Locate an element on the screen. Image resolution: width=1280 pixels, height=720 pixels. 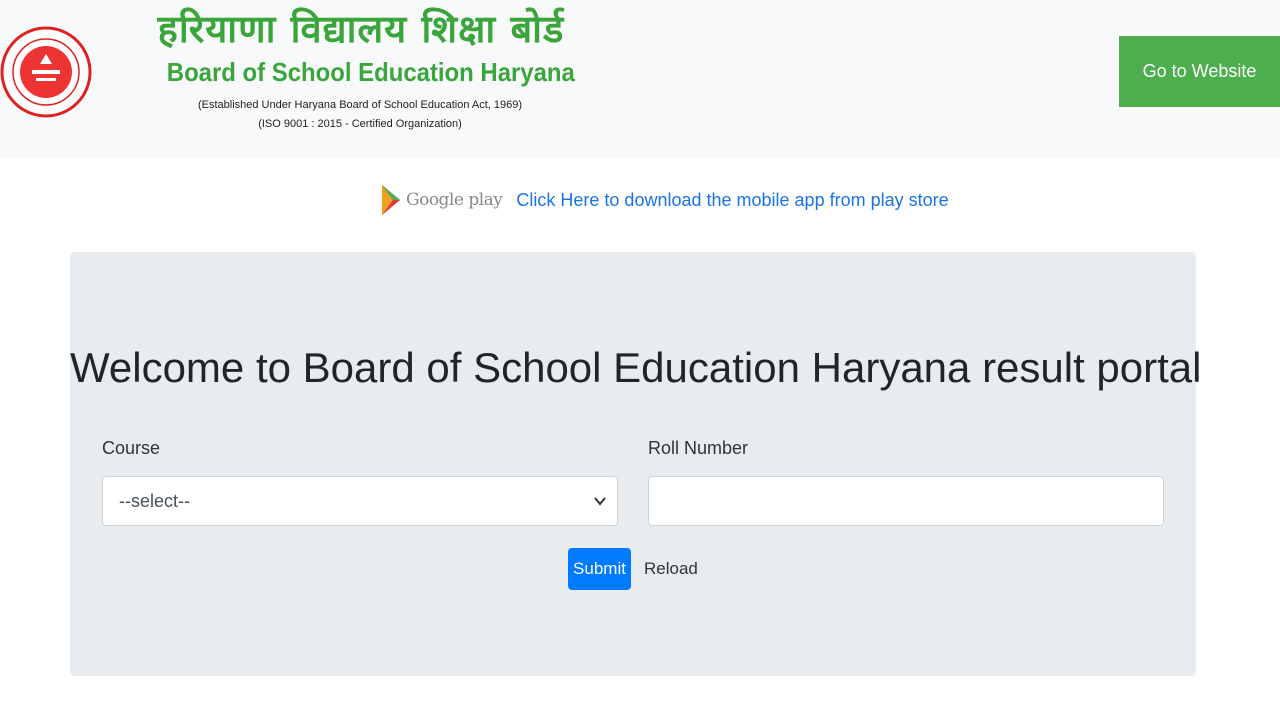
board-seal-logo-icon is located at coordinates (46, 72).